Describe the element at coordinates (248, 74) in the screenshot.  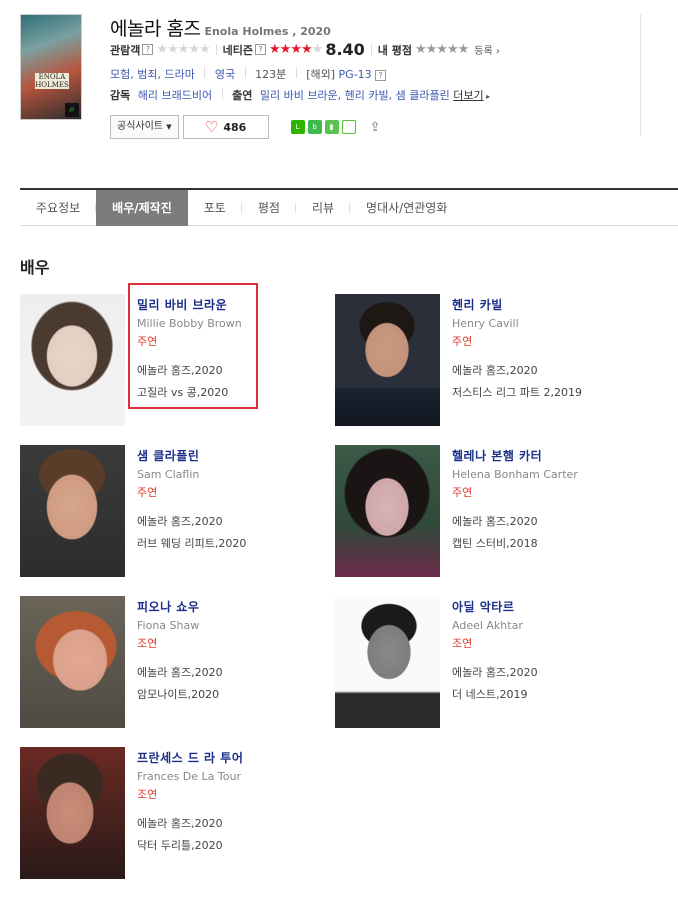
I see `meta-row: 모험, 범죄, 드라마 영국 123분 [해외] PG-13 ?` at that location.